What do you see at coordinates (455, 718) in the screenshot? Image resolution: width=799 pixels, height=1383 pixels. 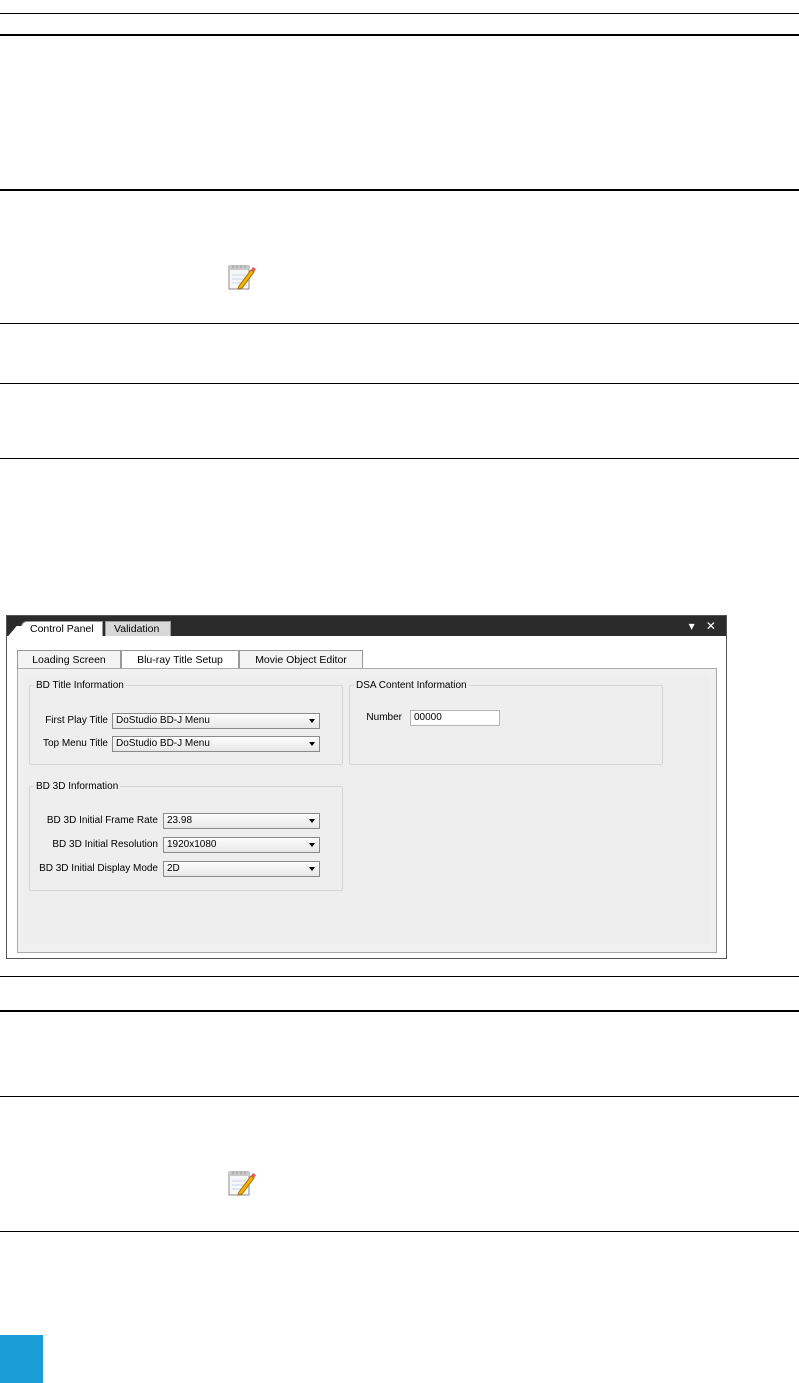 I see `number-input: 00000` at bounding box center [455, 718].